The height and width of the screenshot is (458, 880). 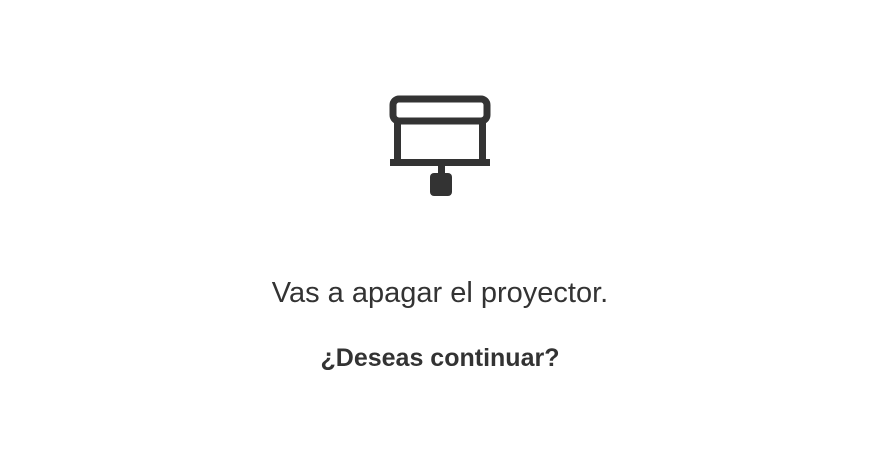 What do you see at coordinates (440, 147) in the screenshot?
I see `projector-screen-icon` at bounding box center [440, 147].